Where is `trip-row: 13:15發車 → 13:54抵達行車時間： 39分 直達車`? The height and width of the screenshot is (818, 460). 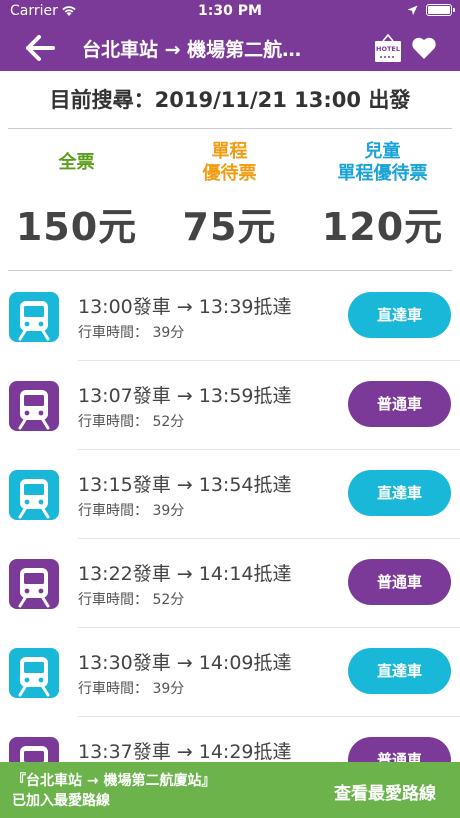 trip-row: 13:15發車 → 13:54抵達行車時間： 39分 直達車 is located at coordinates (230, 494).